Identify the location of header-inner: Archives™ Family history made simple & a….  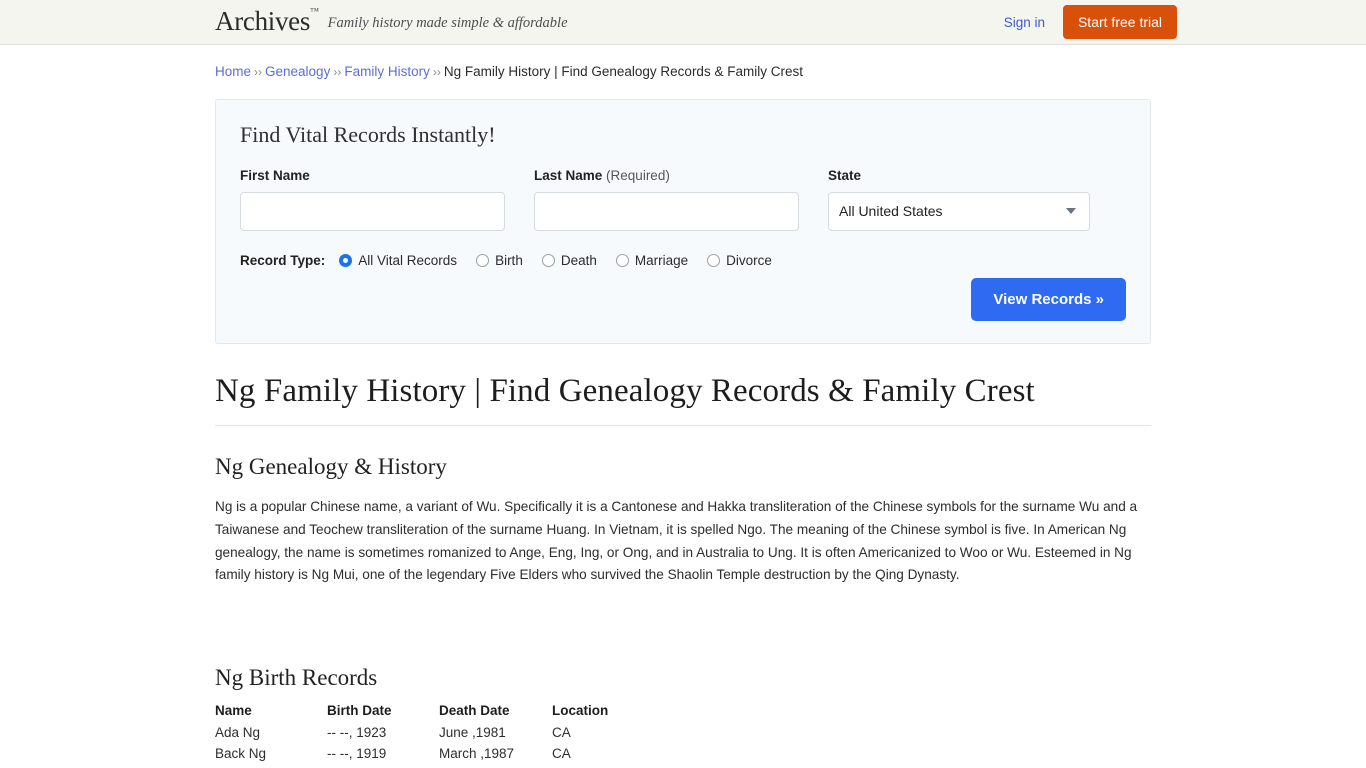
(696, 22).